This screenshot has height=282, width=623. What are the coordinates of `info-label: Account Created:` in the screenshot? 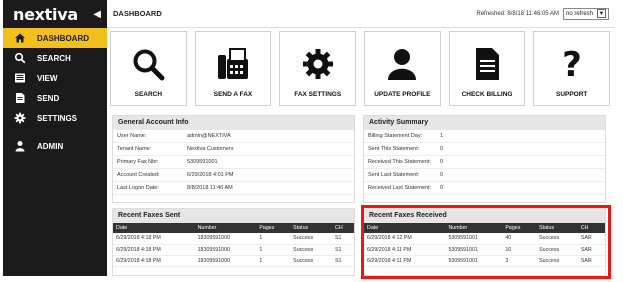 It's located at (138, 175).